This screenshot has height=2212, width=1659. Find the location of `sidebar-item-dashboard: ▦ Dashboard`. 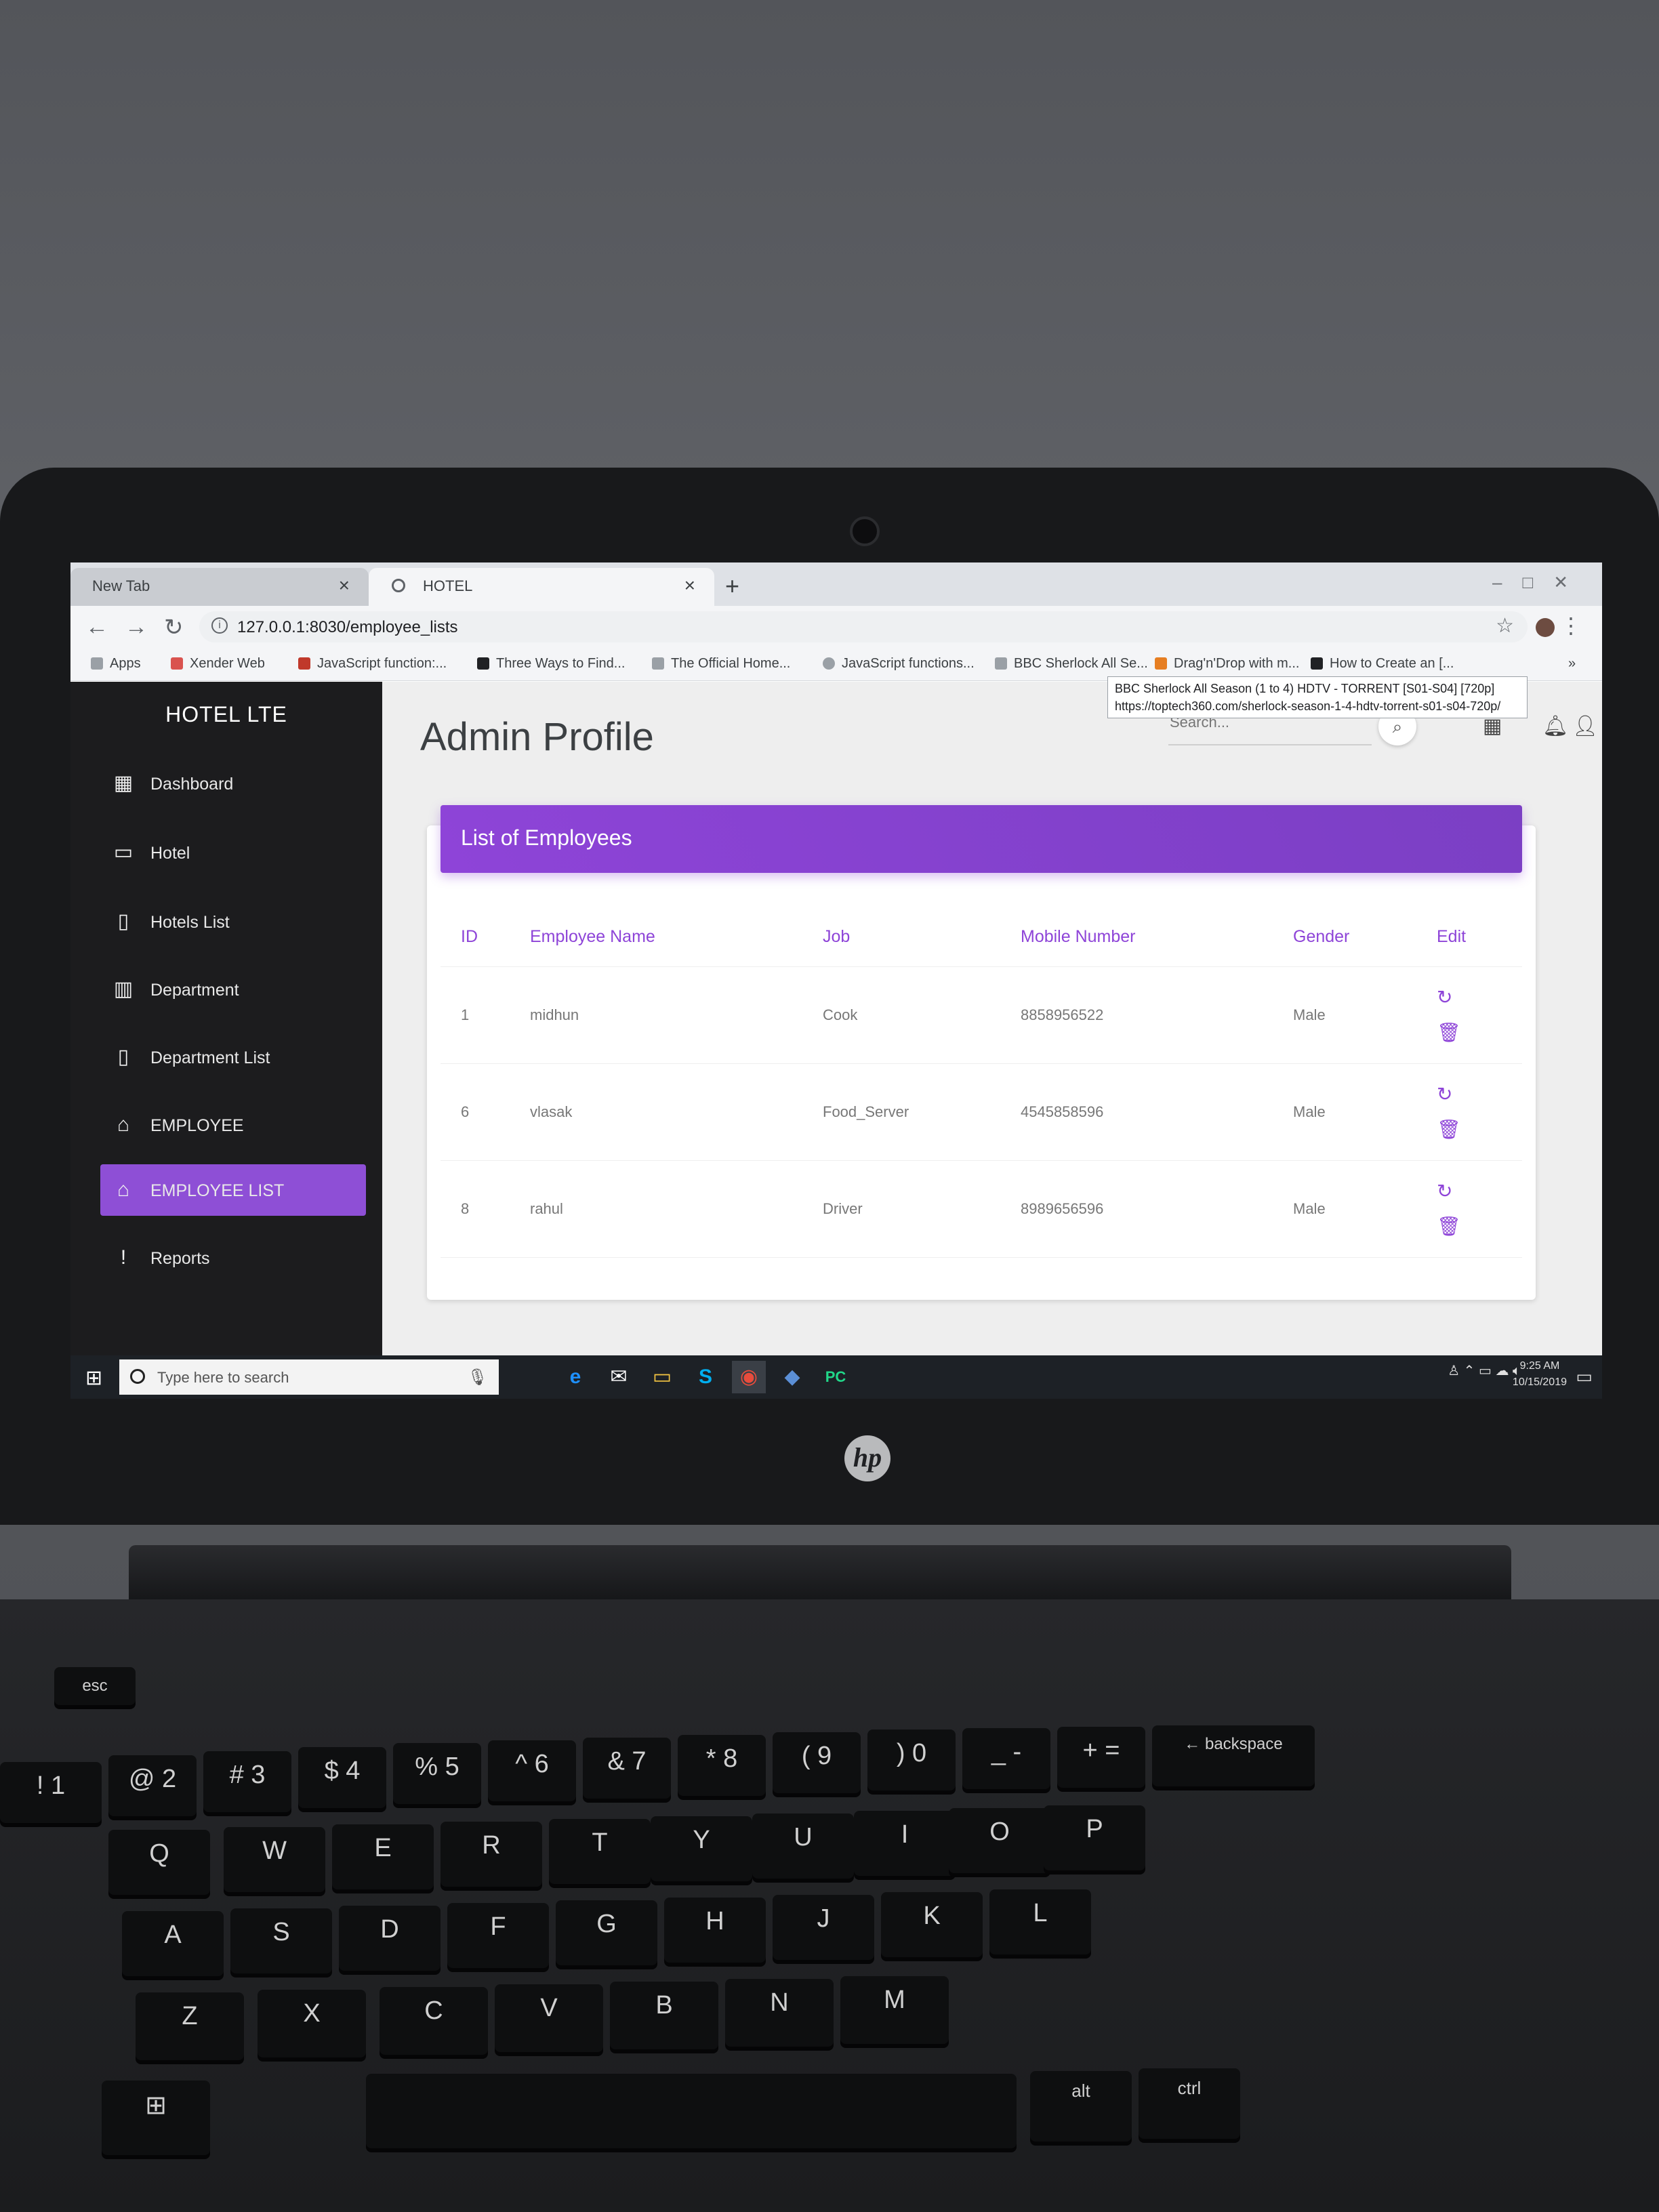

sidebar-item-dashboard: ▦ Dashboard is located at coordinates (233, 783).